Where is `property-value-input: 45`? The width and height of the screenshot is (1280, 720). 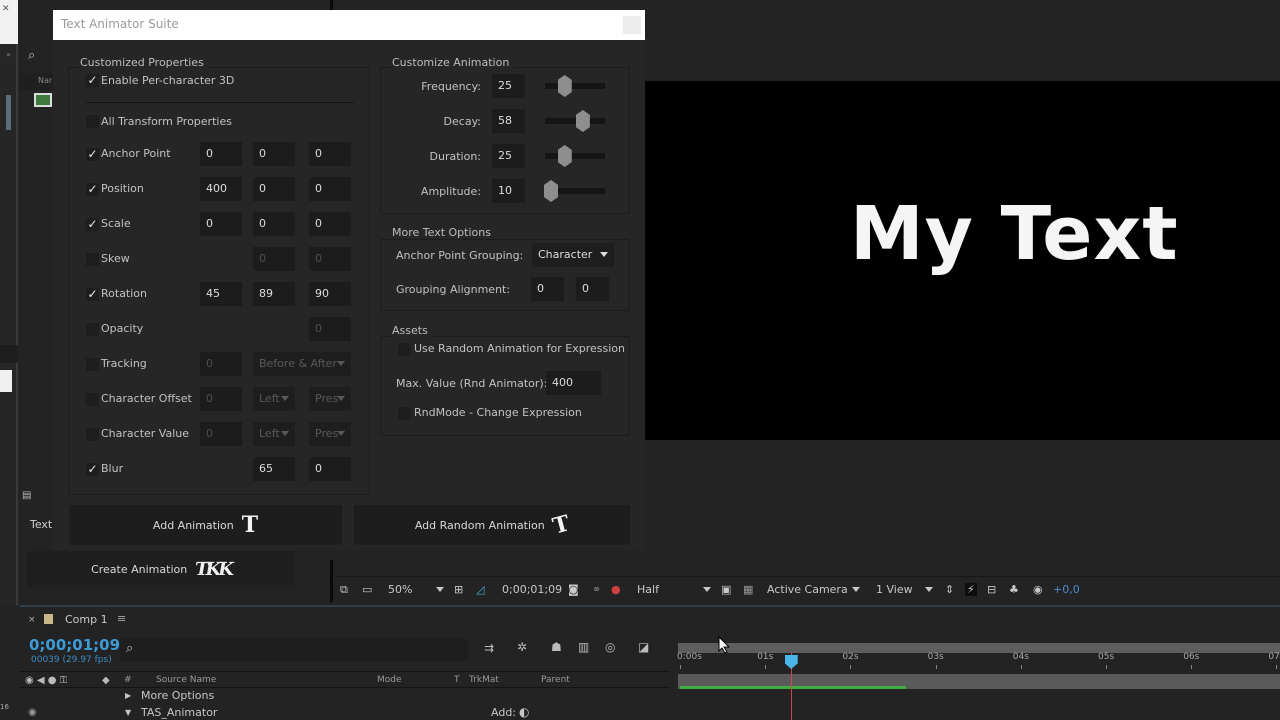 property-value-input: 45 is located at coordinates (221, 294).